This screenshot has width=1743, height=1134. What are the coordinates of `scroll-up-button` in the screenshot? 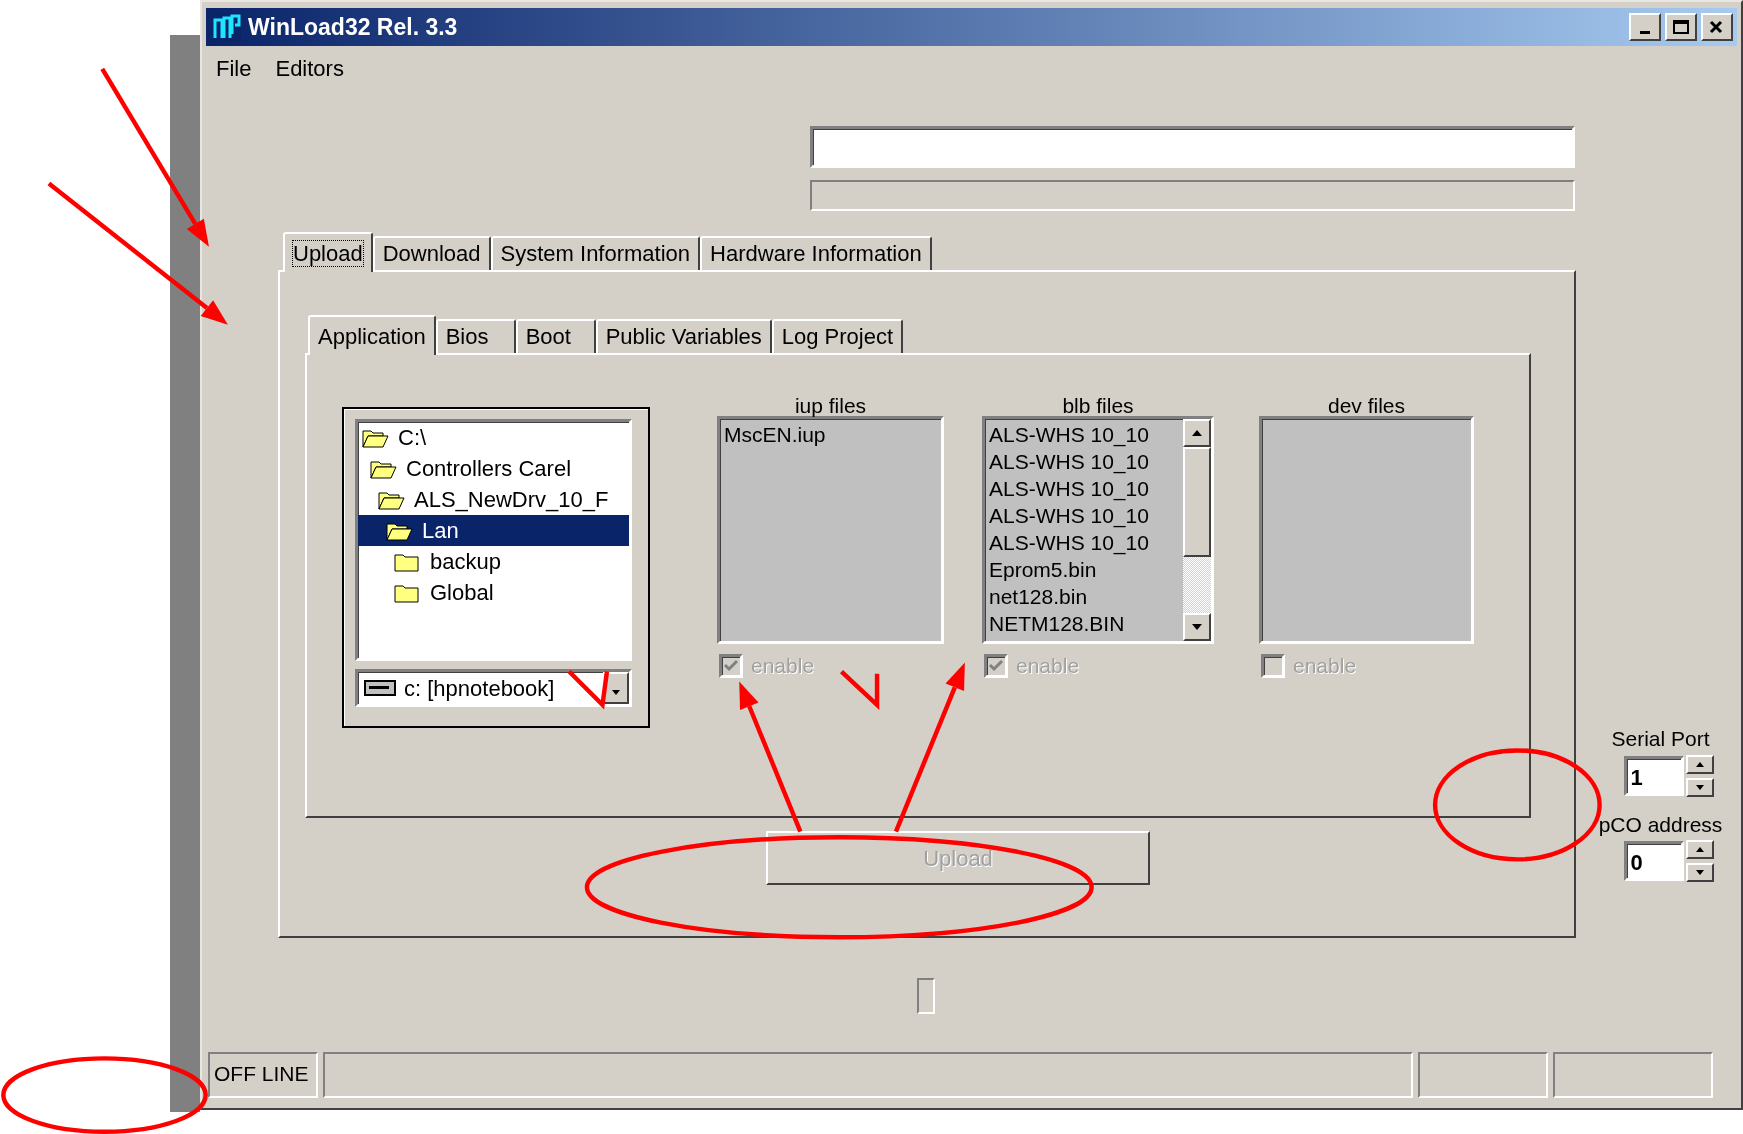 It's located at (1197, 433).